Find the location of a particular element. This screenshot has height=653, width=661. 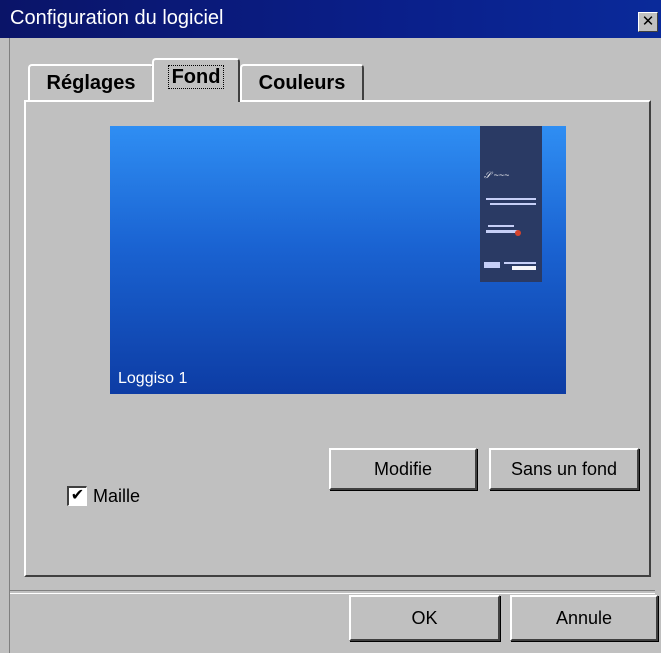

tab-label: Réglages is located at coordinates (91, 83).